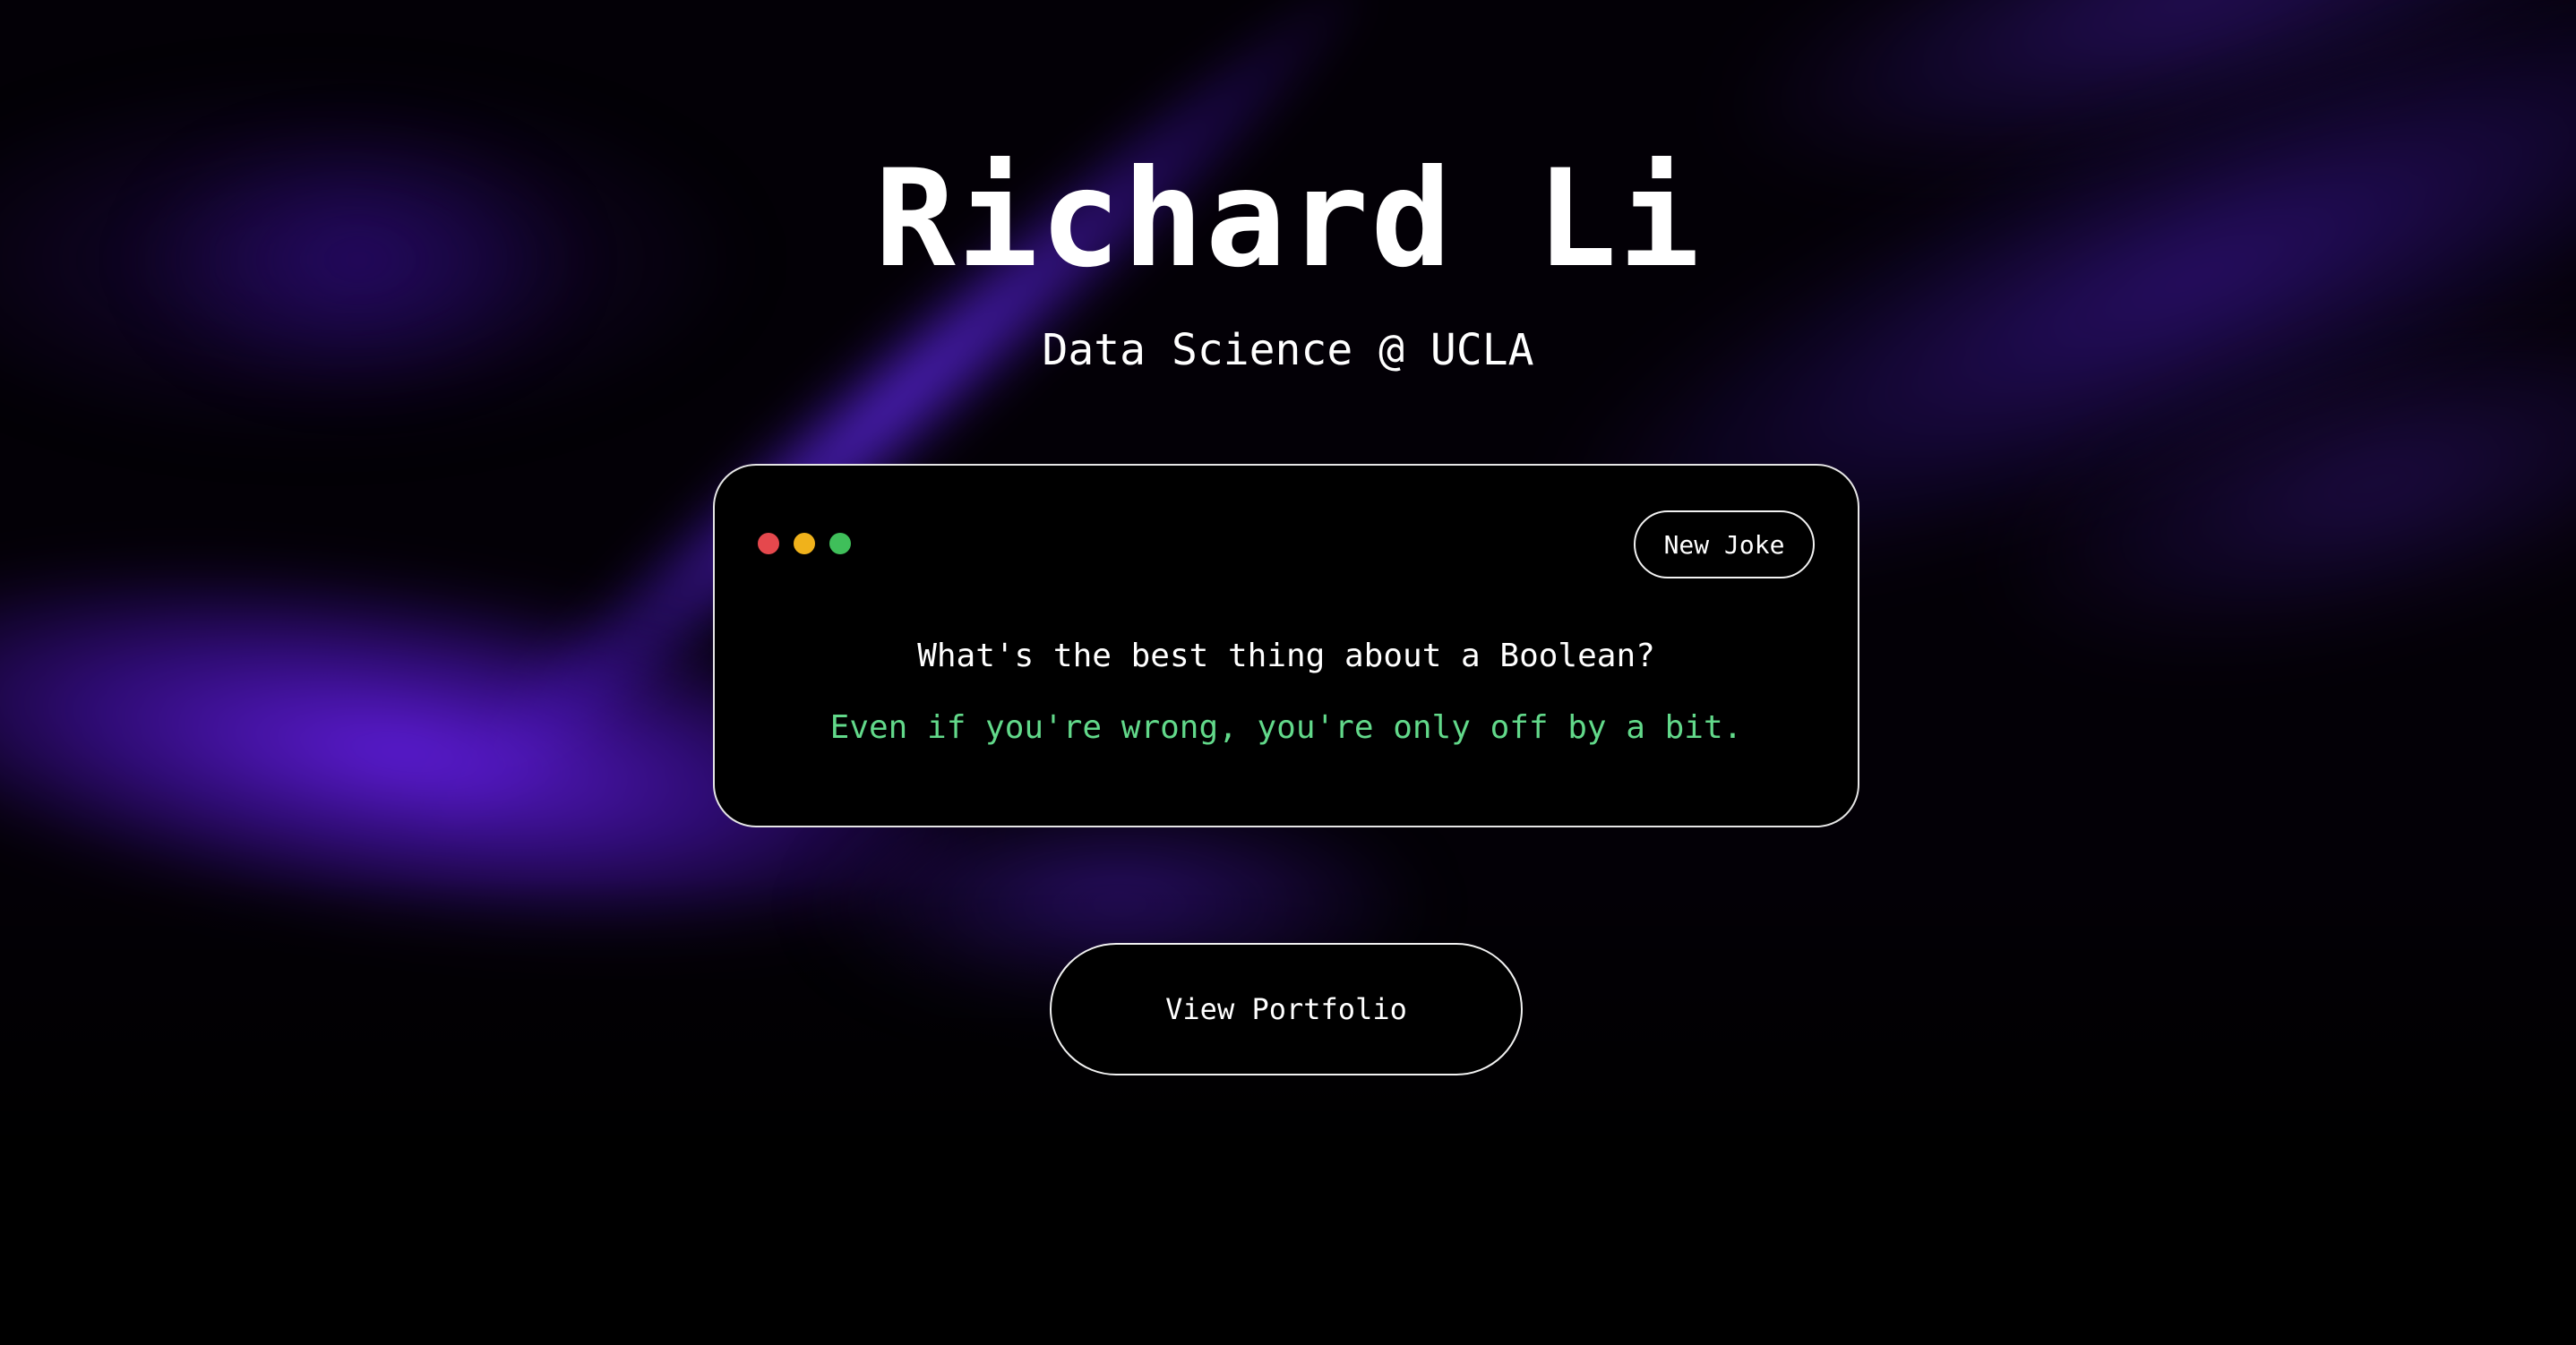 This screenshot has height=1345, width=2576. What do you see at coordinates (1288, 219) in the screenshot?
I see `page-title: Richard Li` at bounding box center [1288, 219].